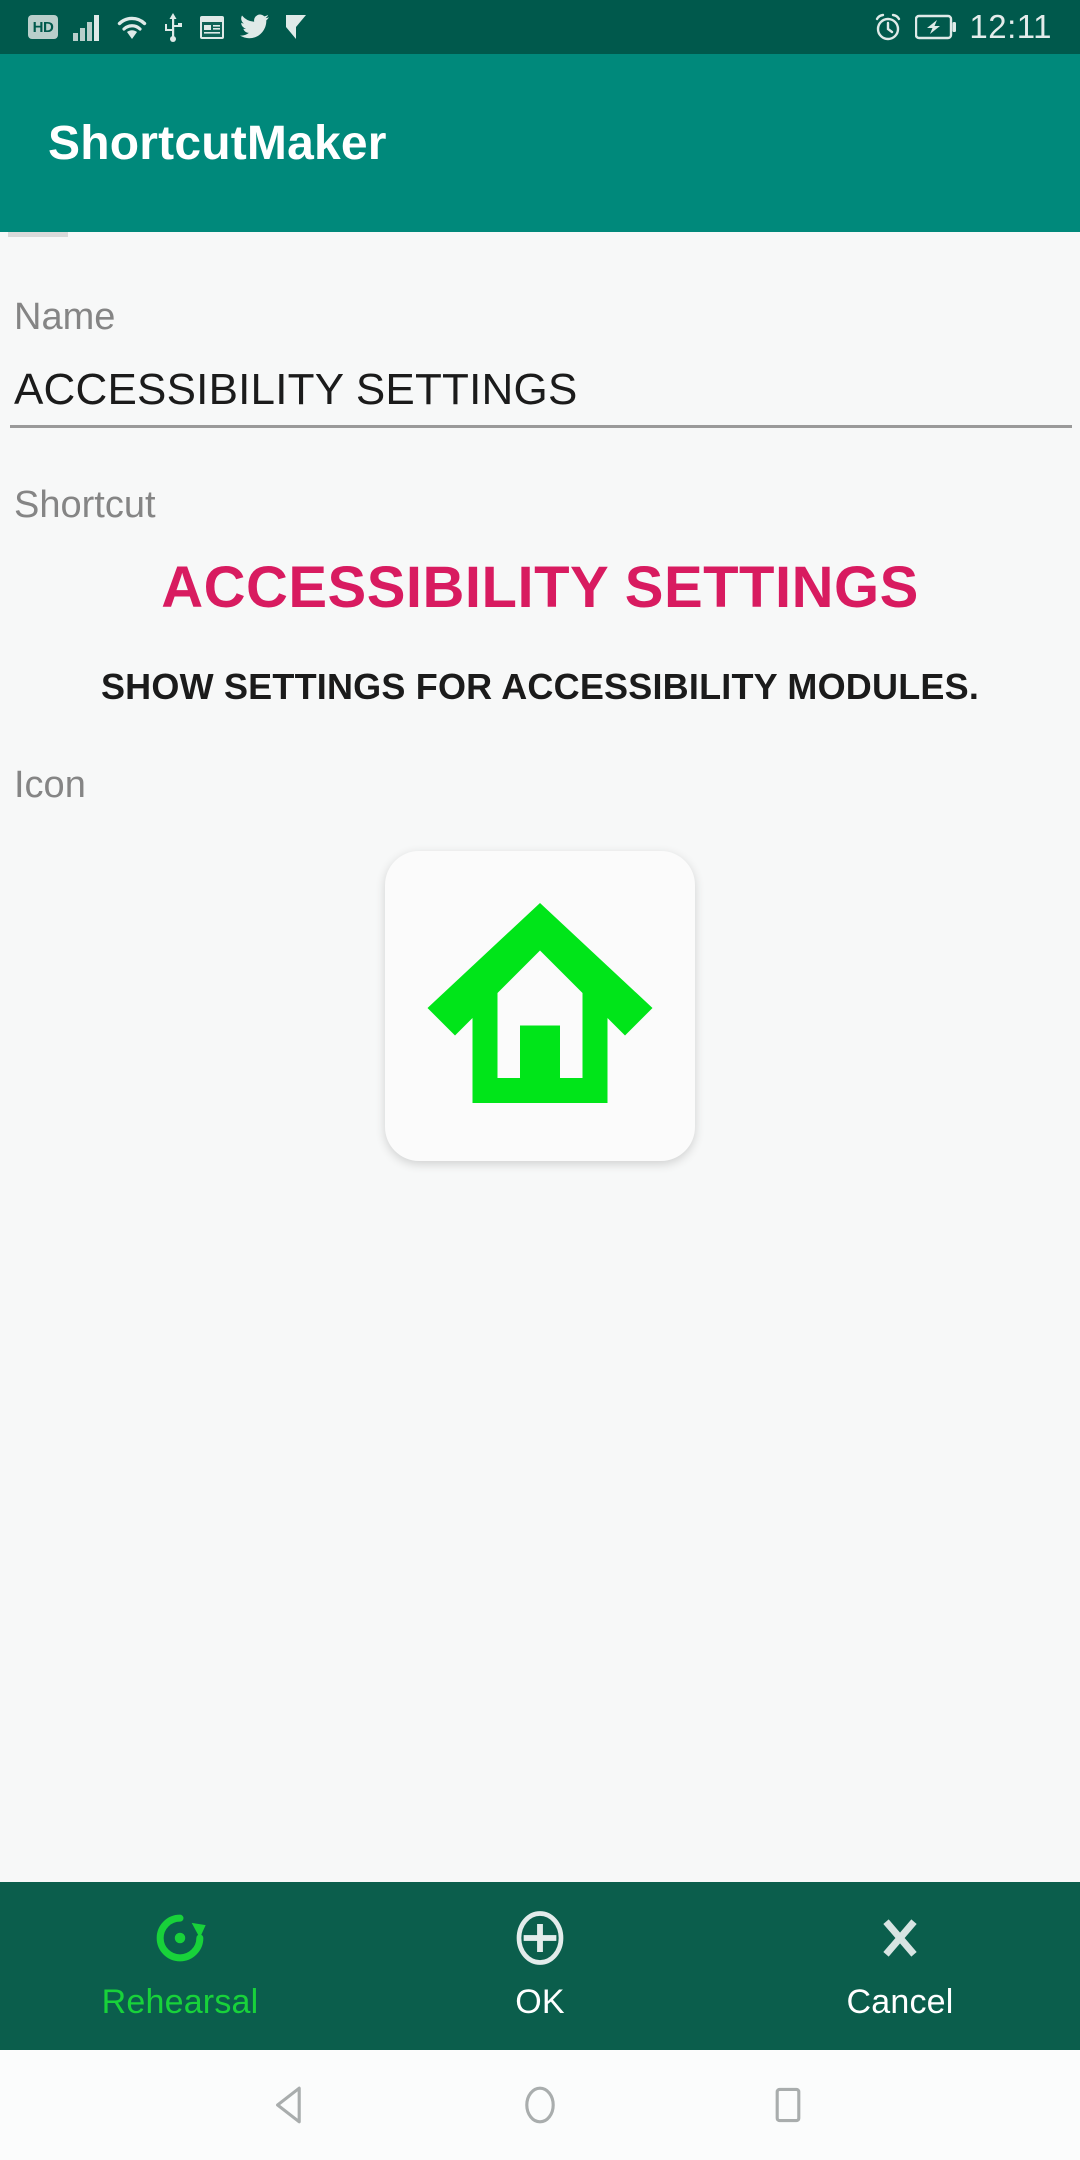 The width and height of the screenshot is (1080, 2160). I want to click on app-bar: ShortcutMaker, so click(540, 143).